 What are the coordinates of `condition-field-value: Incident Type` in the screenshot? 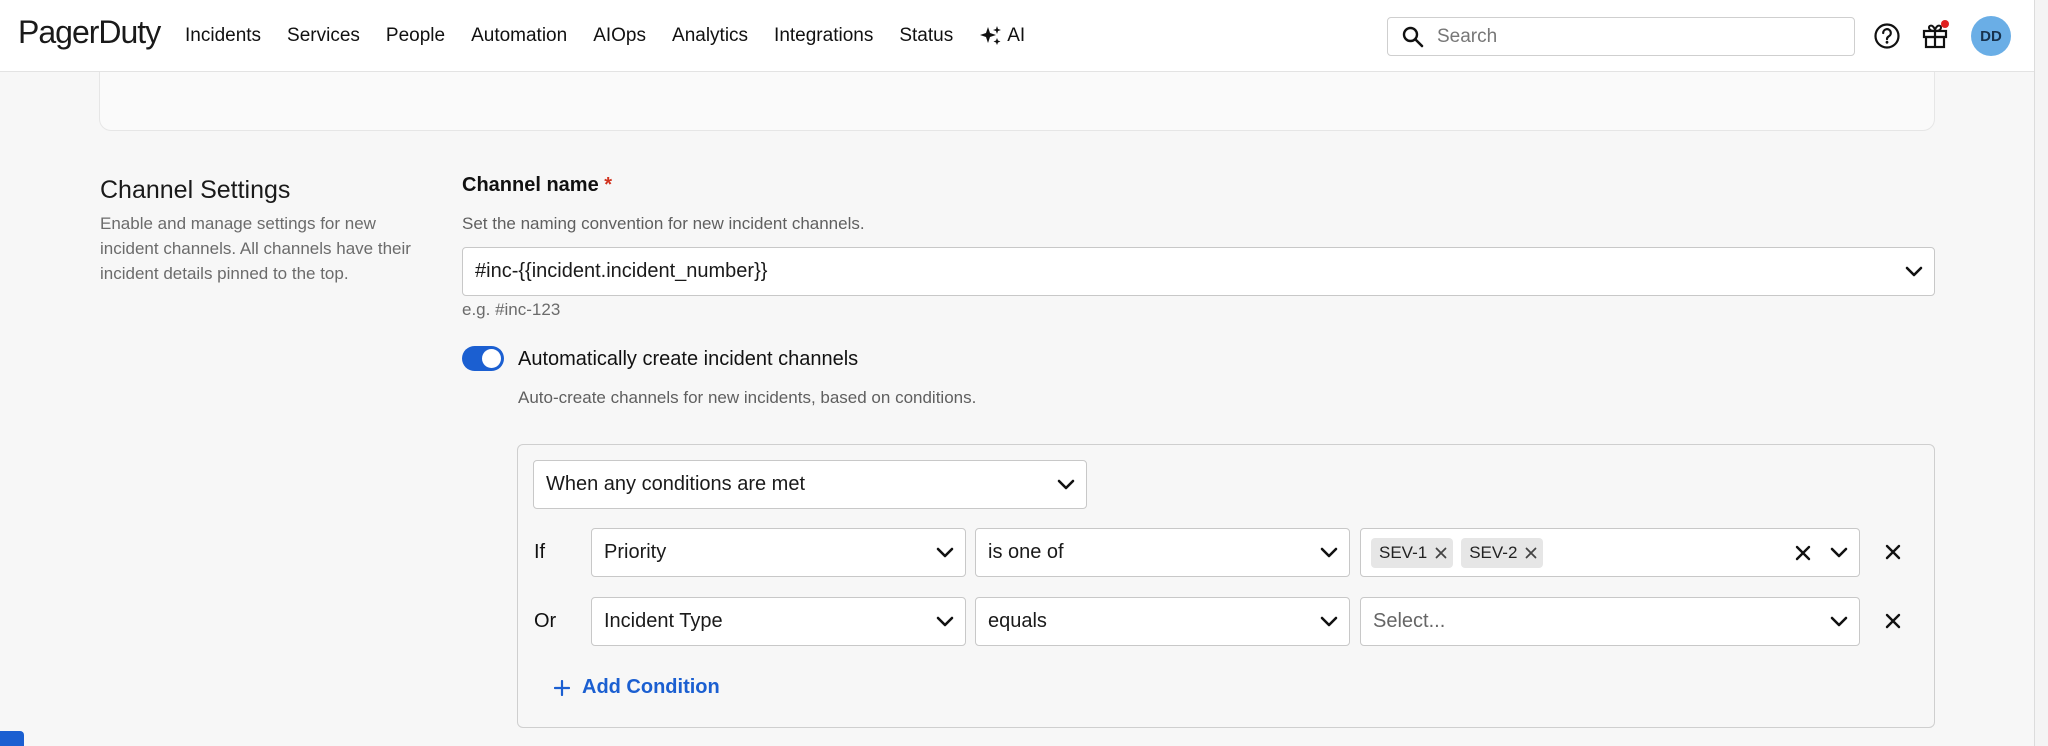 It's located at (663, 621).